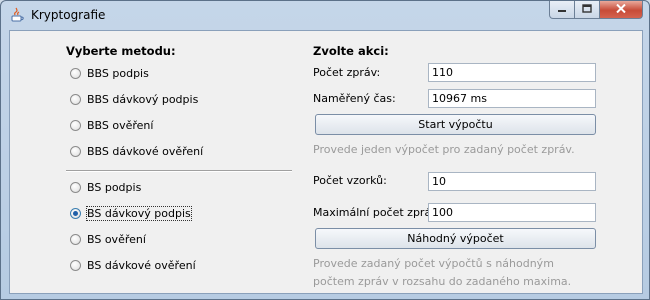 The height and width of the screenshot is (300, 650). I want to click on radio-bs-davkovy-podpis: BS dávkový podpis, so click(131, 213).